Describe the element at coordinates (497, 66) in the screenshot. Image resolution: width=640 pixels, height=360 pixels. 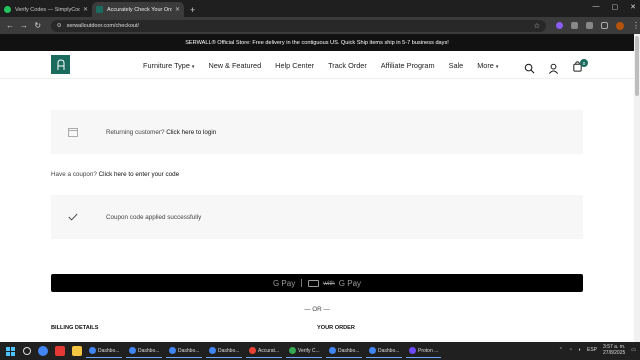
I see `chevron-down-icon: ▾` at that location.